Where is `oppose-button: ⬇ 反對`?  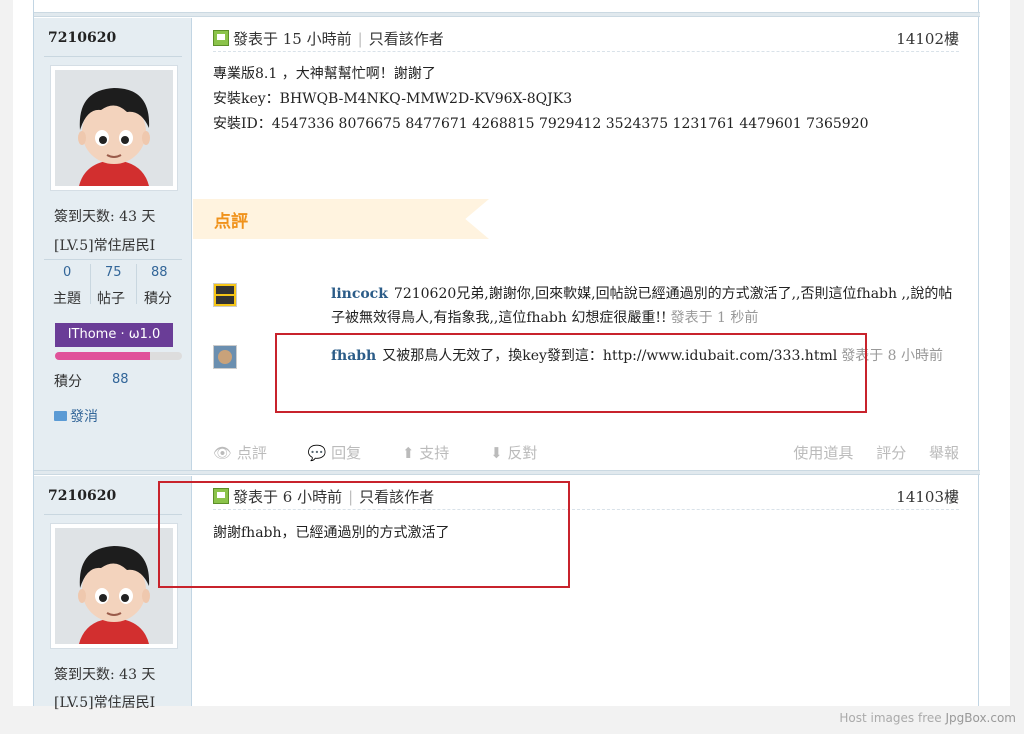 oppose-button: ⬇ 反對 is located at coordinates (522, 452).